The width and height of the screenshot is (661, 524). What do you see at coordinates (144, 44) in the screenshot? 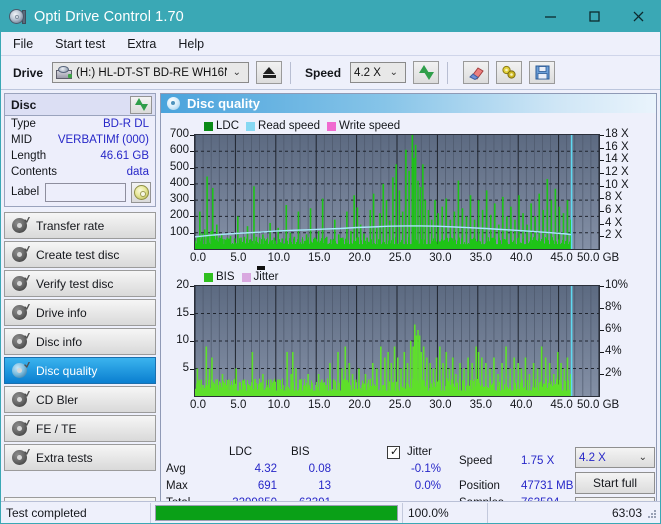
I see `menu-item-extra: Extra` at bounding box center [144, 44].